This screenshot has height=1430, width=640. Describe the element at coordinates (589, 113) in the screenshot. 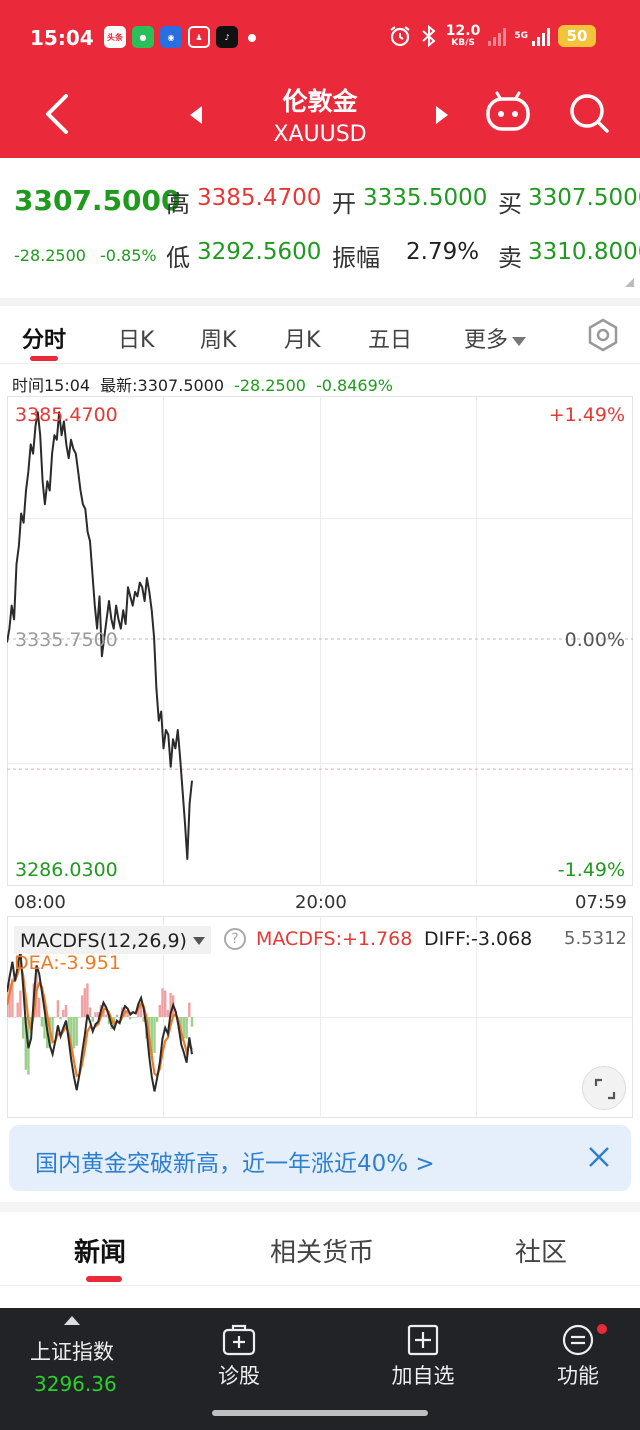

I see `search-icon` at that location.